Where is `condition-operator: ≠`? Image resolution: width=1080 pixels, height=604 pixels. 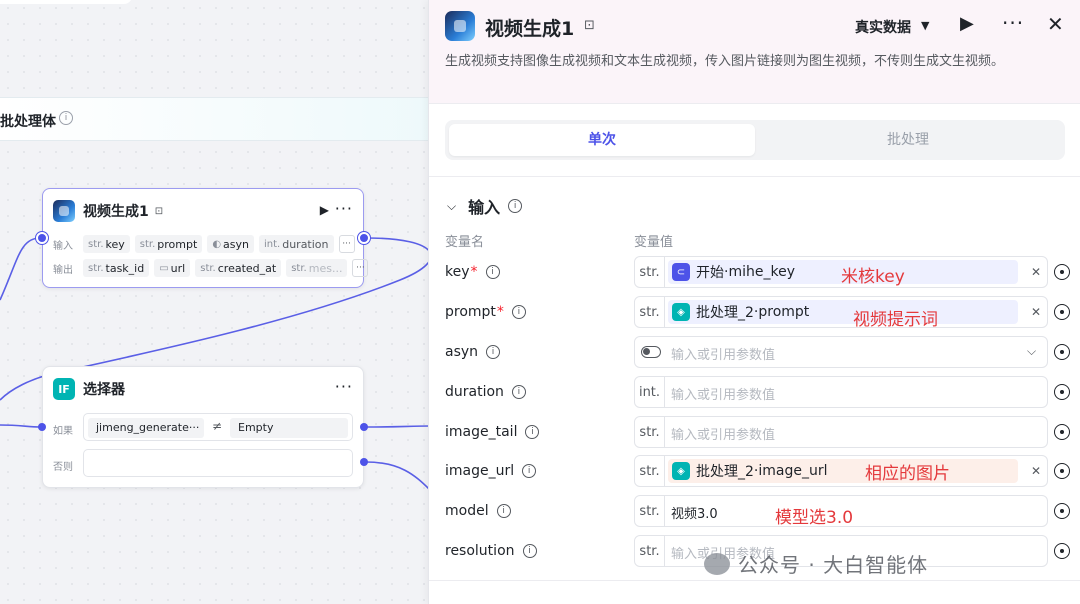 condition-operator: ≠ is located at coordinates (217, 426).